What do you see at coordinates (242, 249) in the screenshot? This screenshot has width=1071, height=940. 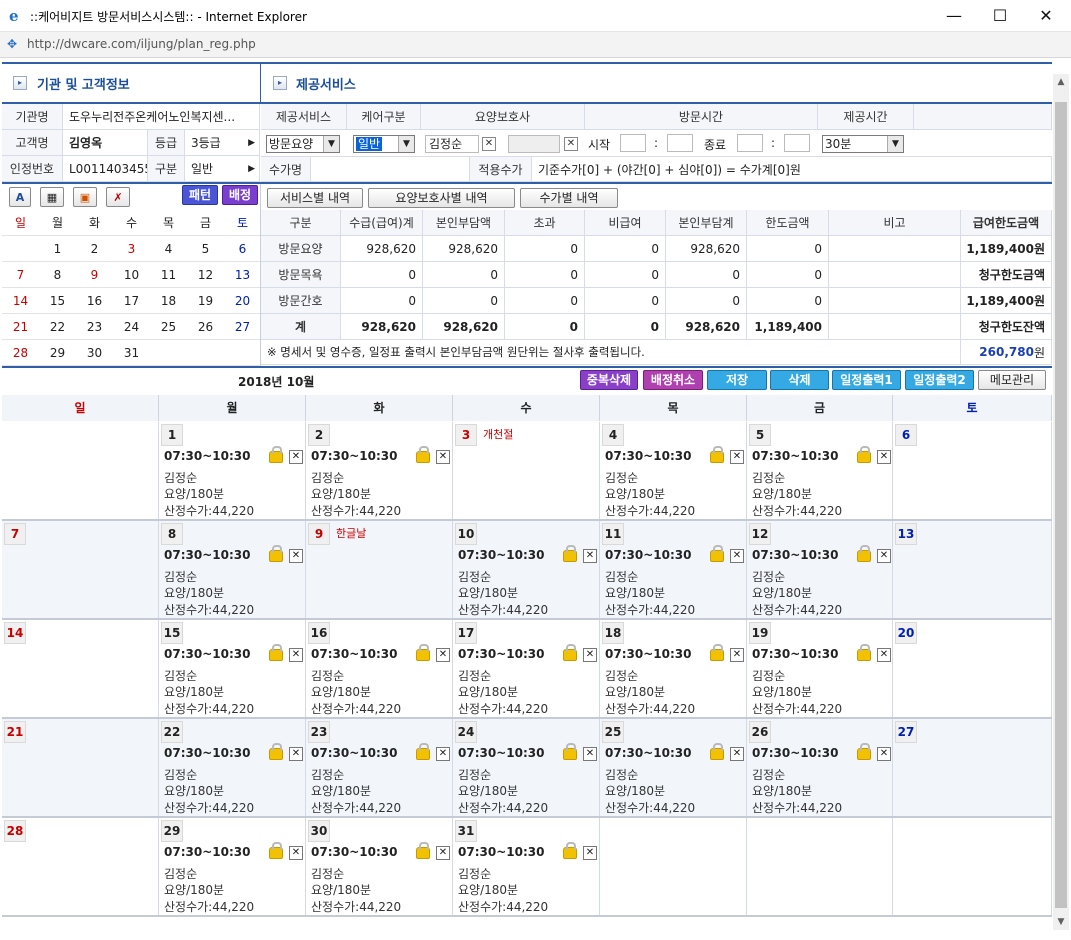 I see `mini-day-cell: 6` at bounding box center [242, 249].